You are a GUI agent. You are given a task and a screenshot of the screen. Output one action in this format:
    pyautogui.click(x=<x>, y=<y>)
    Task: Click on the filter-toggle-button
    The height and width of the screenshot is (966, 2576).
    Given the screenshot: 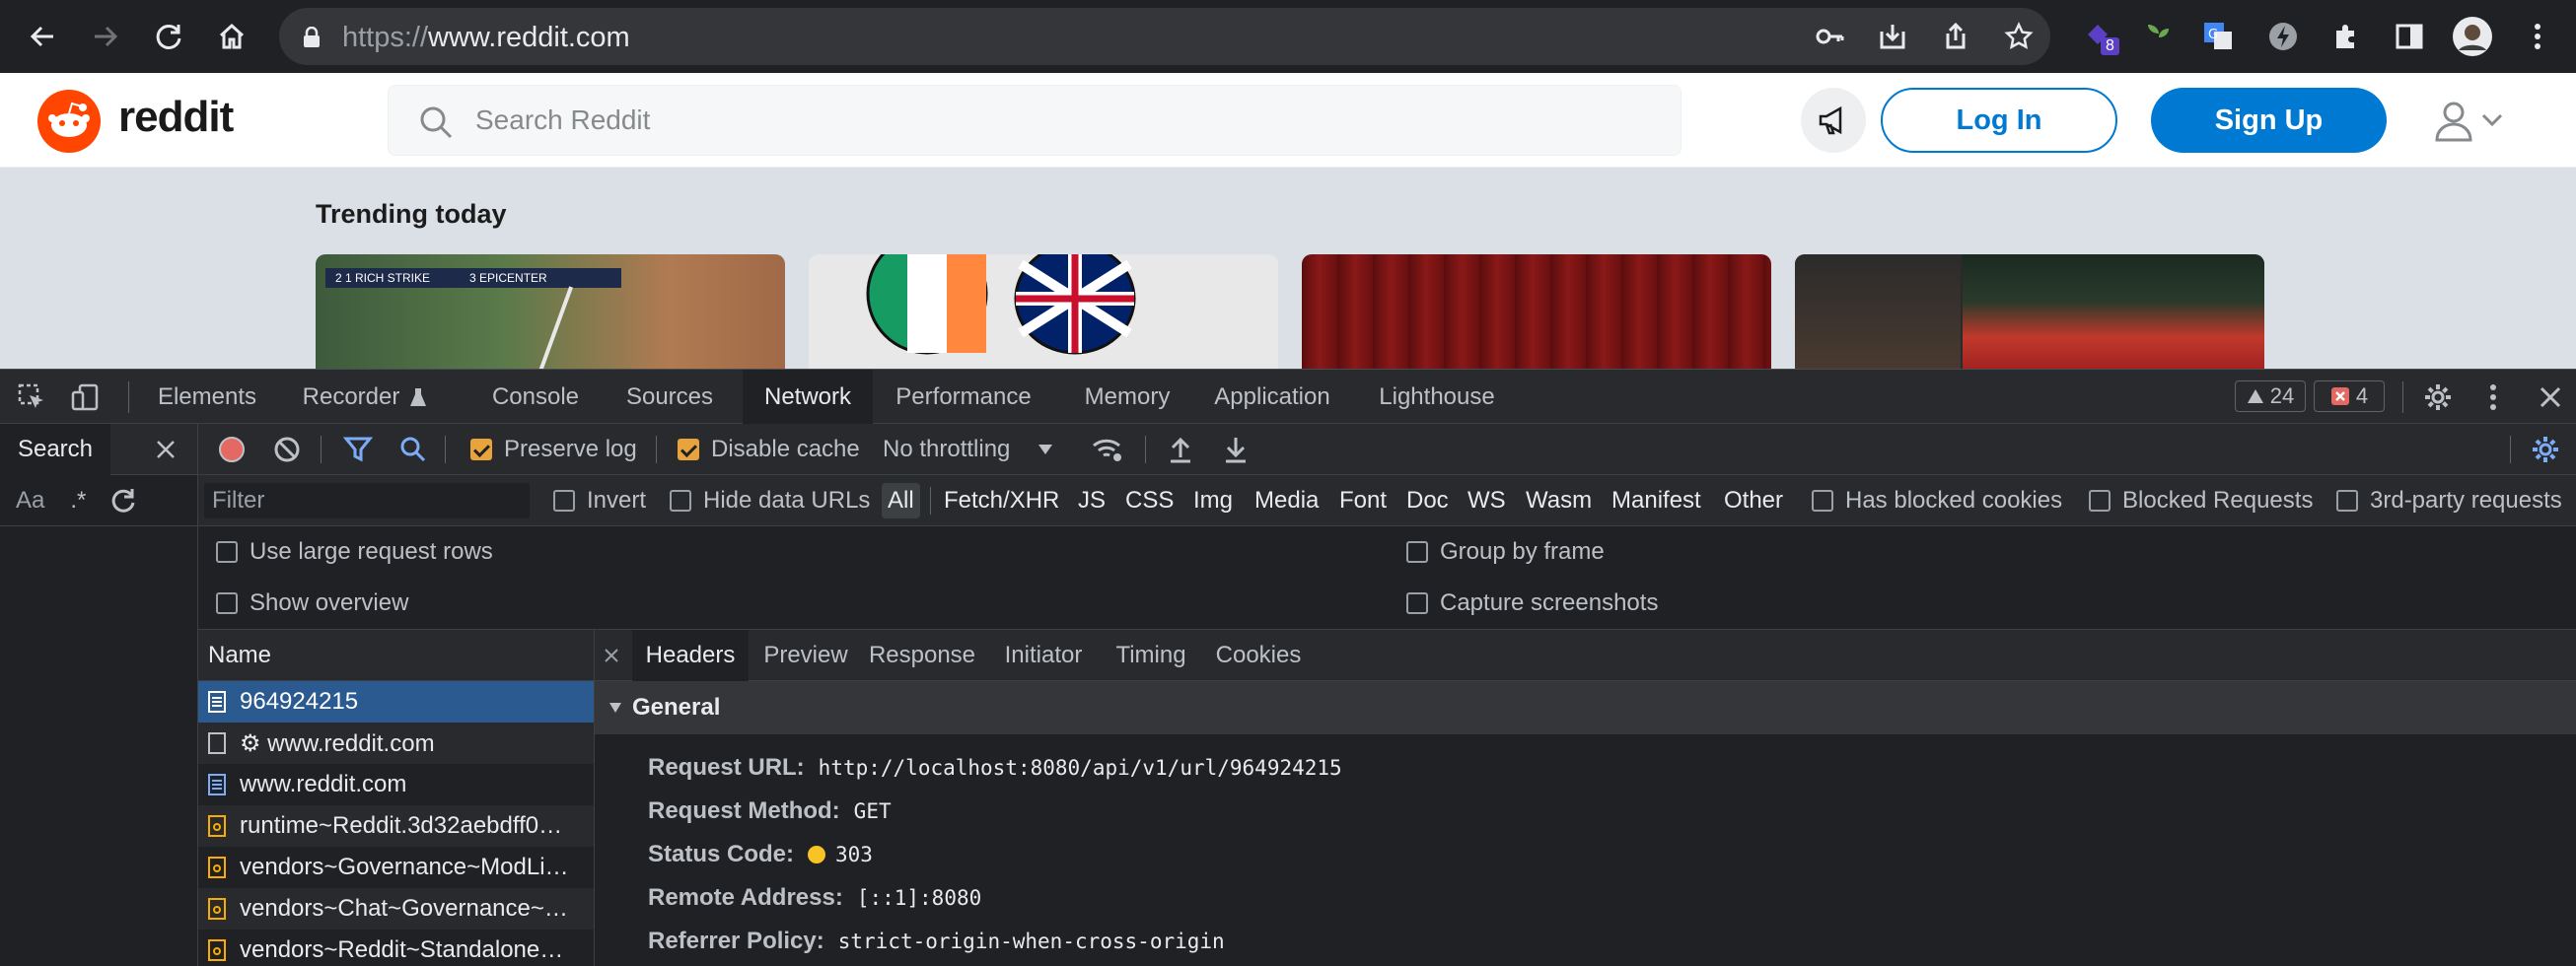 What is the action you would take?
    pyautogui.click(x=358, y=450)
    